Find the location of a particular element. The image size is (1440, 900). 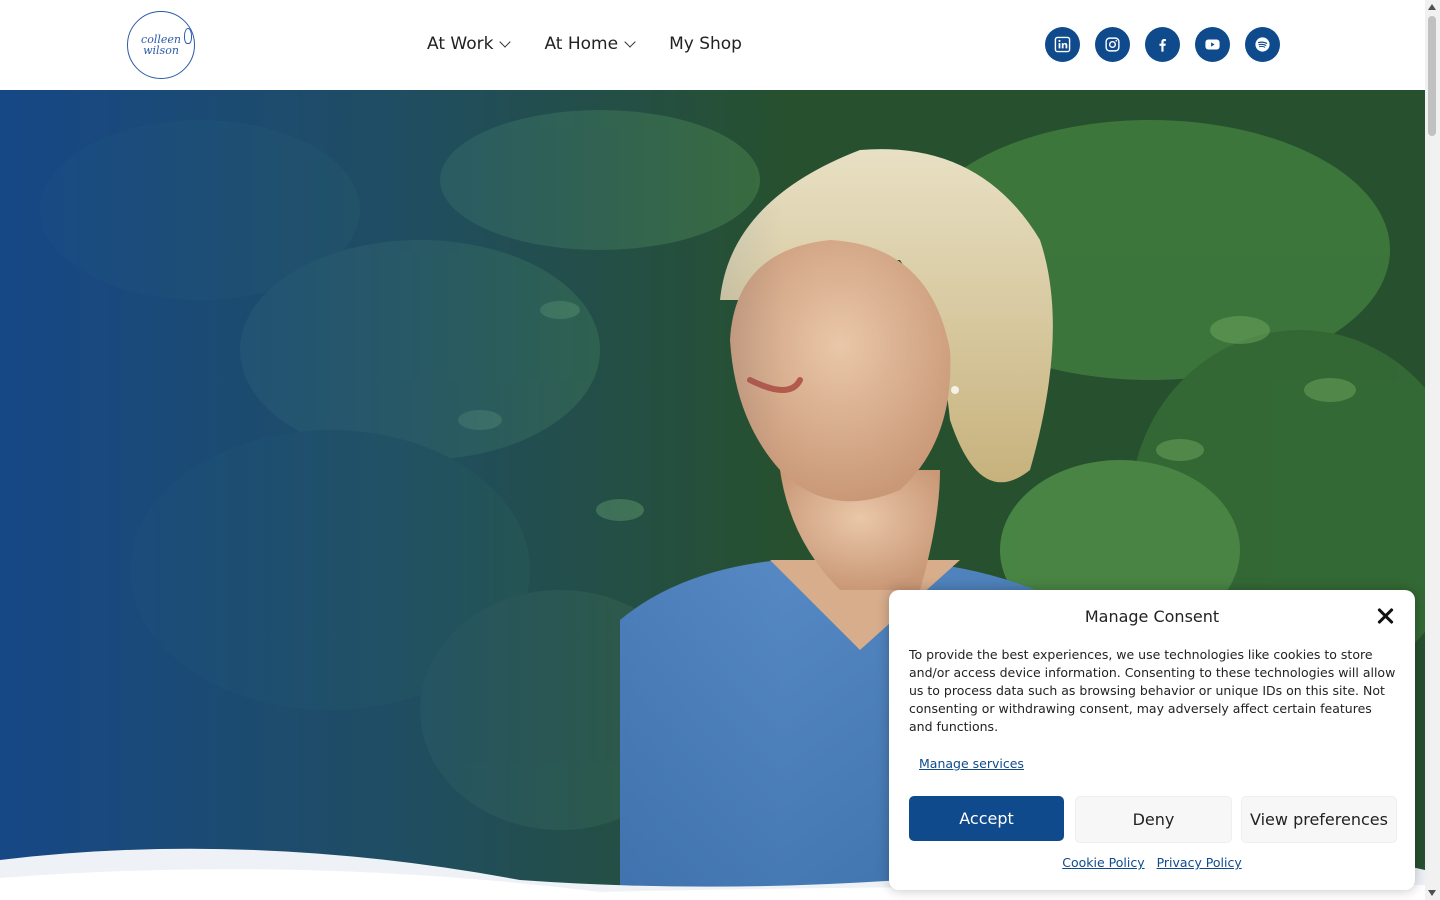

nav-item-at-home: At Home is located at coordinates (590, 44).